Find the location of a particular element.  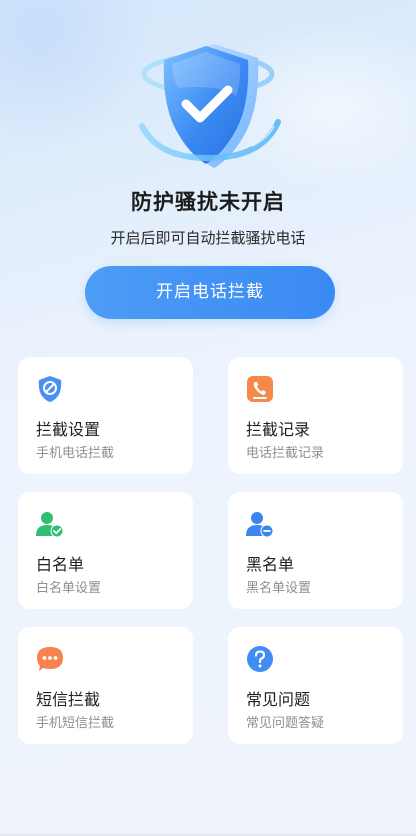

enable-call-block-button: 开启电话拦截 is located at coordinates (210, 292).